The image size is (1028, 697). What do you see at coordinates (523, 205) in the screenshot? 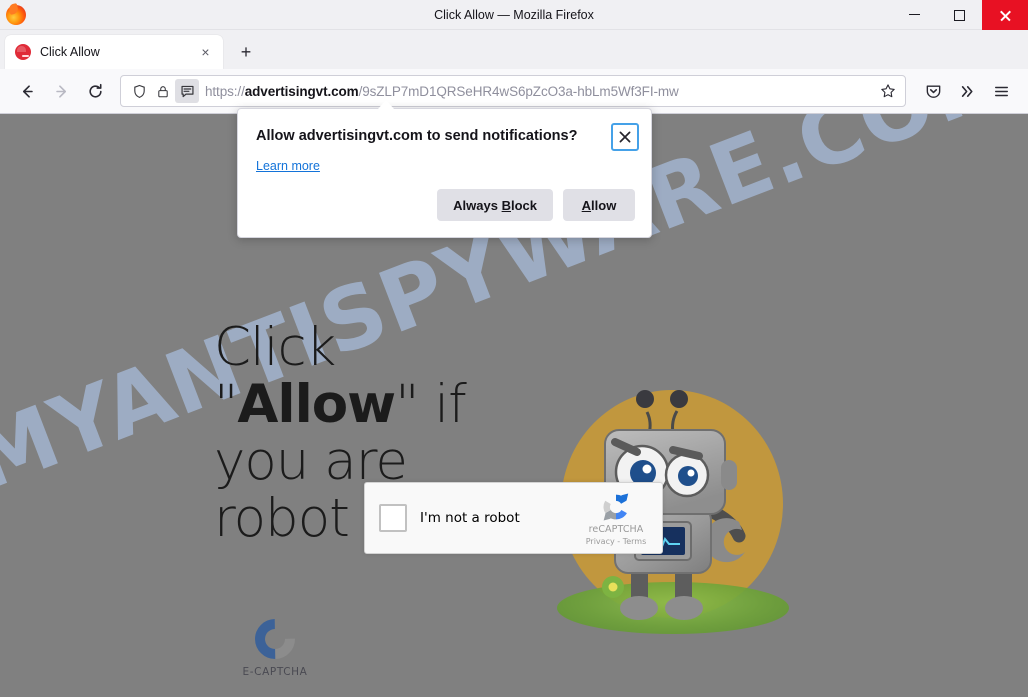
I see `block-suffix: lock` at bounding box center [523, 205].